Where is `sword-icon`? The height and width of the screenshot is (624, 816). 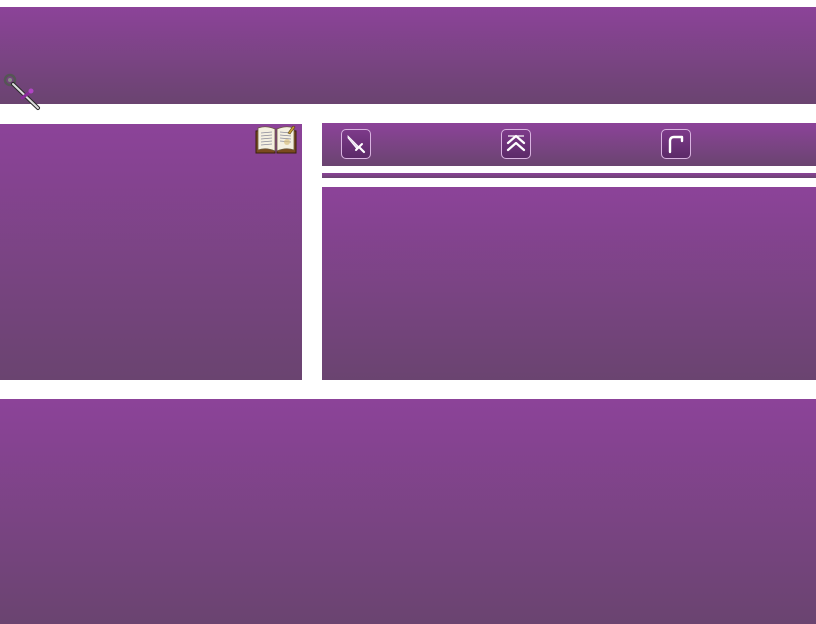 sword-icon is located at coordinates (356, 144).